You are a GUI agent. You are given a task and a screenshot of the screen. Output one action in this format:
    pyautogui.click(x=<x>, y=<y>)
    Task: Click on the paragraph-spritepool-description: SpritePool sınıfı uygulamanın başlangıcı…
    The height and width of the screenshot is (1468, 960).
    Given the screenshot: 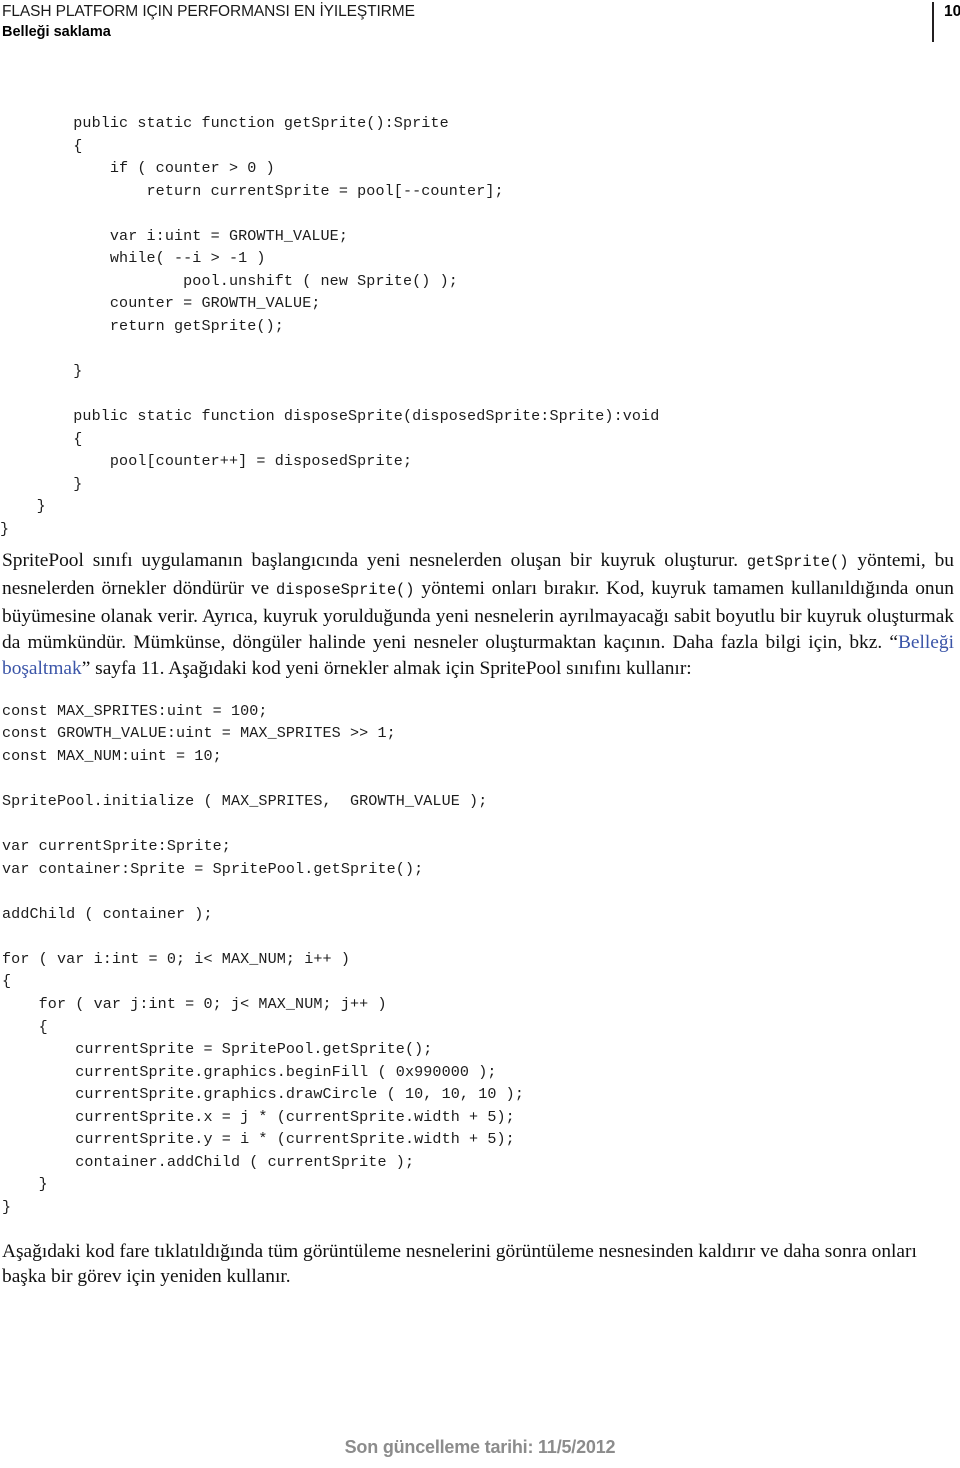 What is the action you would take?
    pyautogui.click(x=477, y=615)
    